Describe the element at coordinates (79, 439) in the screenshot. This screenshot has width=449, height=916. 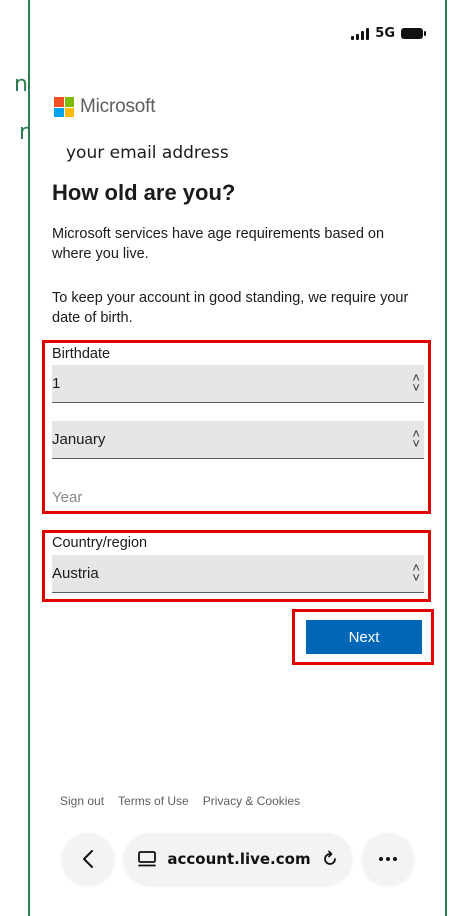
I see `month-value: January` at that location.